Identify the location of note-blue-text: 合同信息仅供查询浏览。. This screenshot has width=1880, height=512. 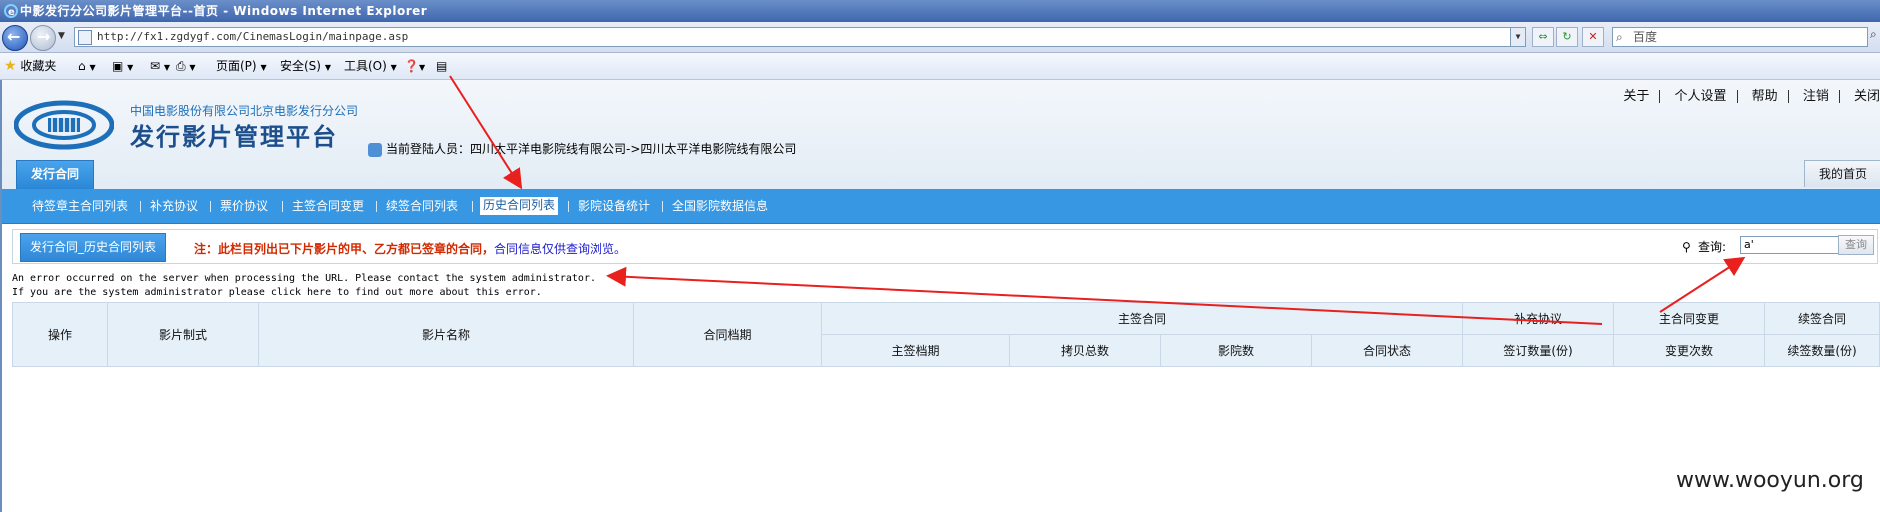
(560, 249).